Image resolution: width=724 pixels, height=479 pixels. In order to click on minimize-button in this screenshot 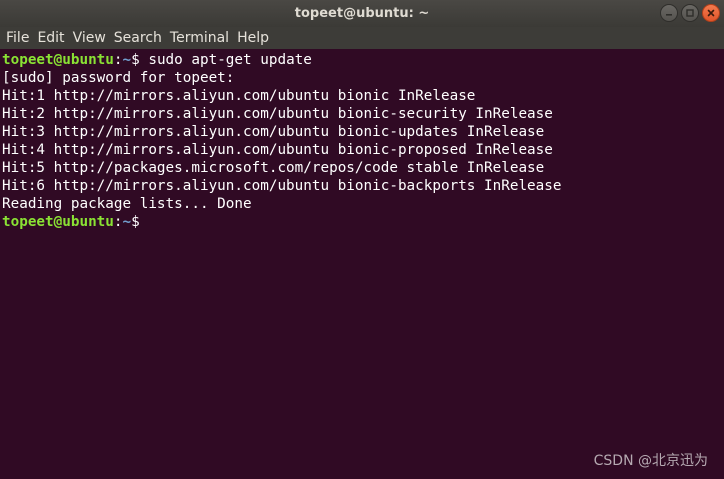, I will do `click(669, 13)`.